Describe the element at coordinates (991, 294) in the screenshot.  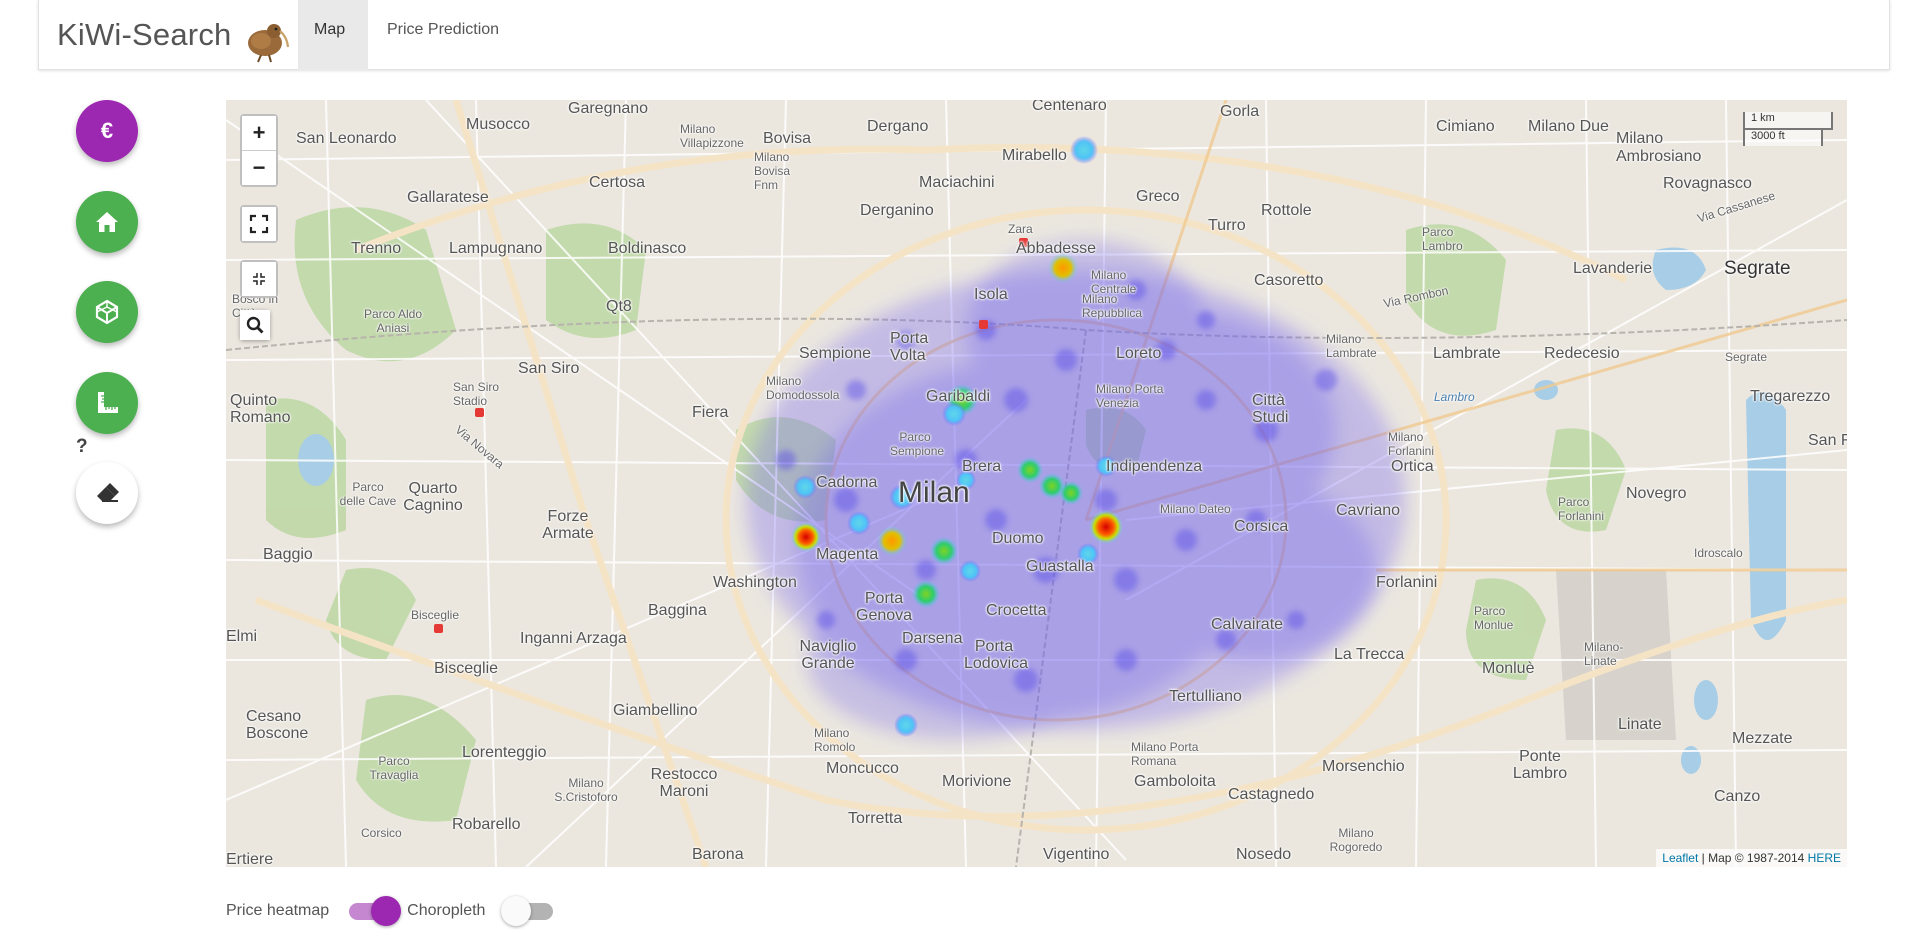
I see `place-label: Isola` at that location.